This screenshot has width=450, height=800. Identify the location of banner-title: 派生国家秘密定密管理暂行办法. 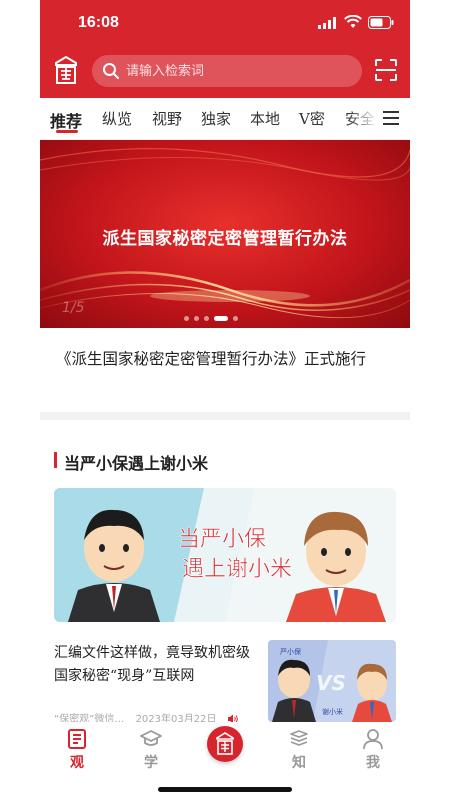
(225, 239).